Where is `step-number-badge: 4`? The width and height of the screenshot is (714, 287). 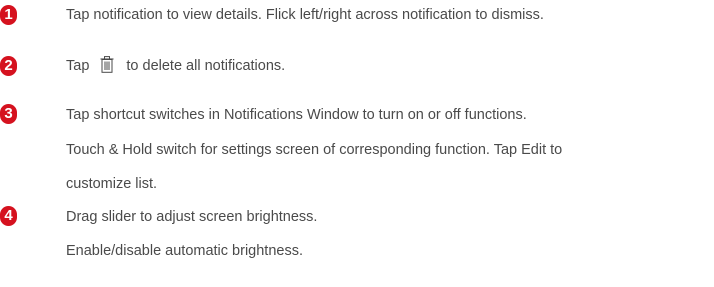
step-number-badge: 4 is located at coordinates (8, 216).